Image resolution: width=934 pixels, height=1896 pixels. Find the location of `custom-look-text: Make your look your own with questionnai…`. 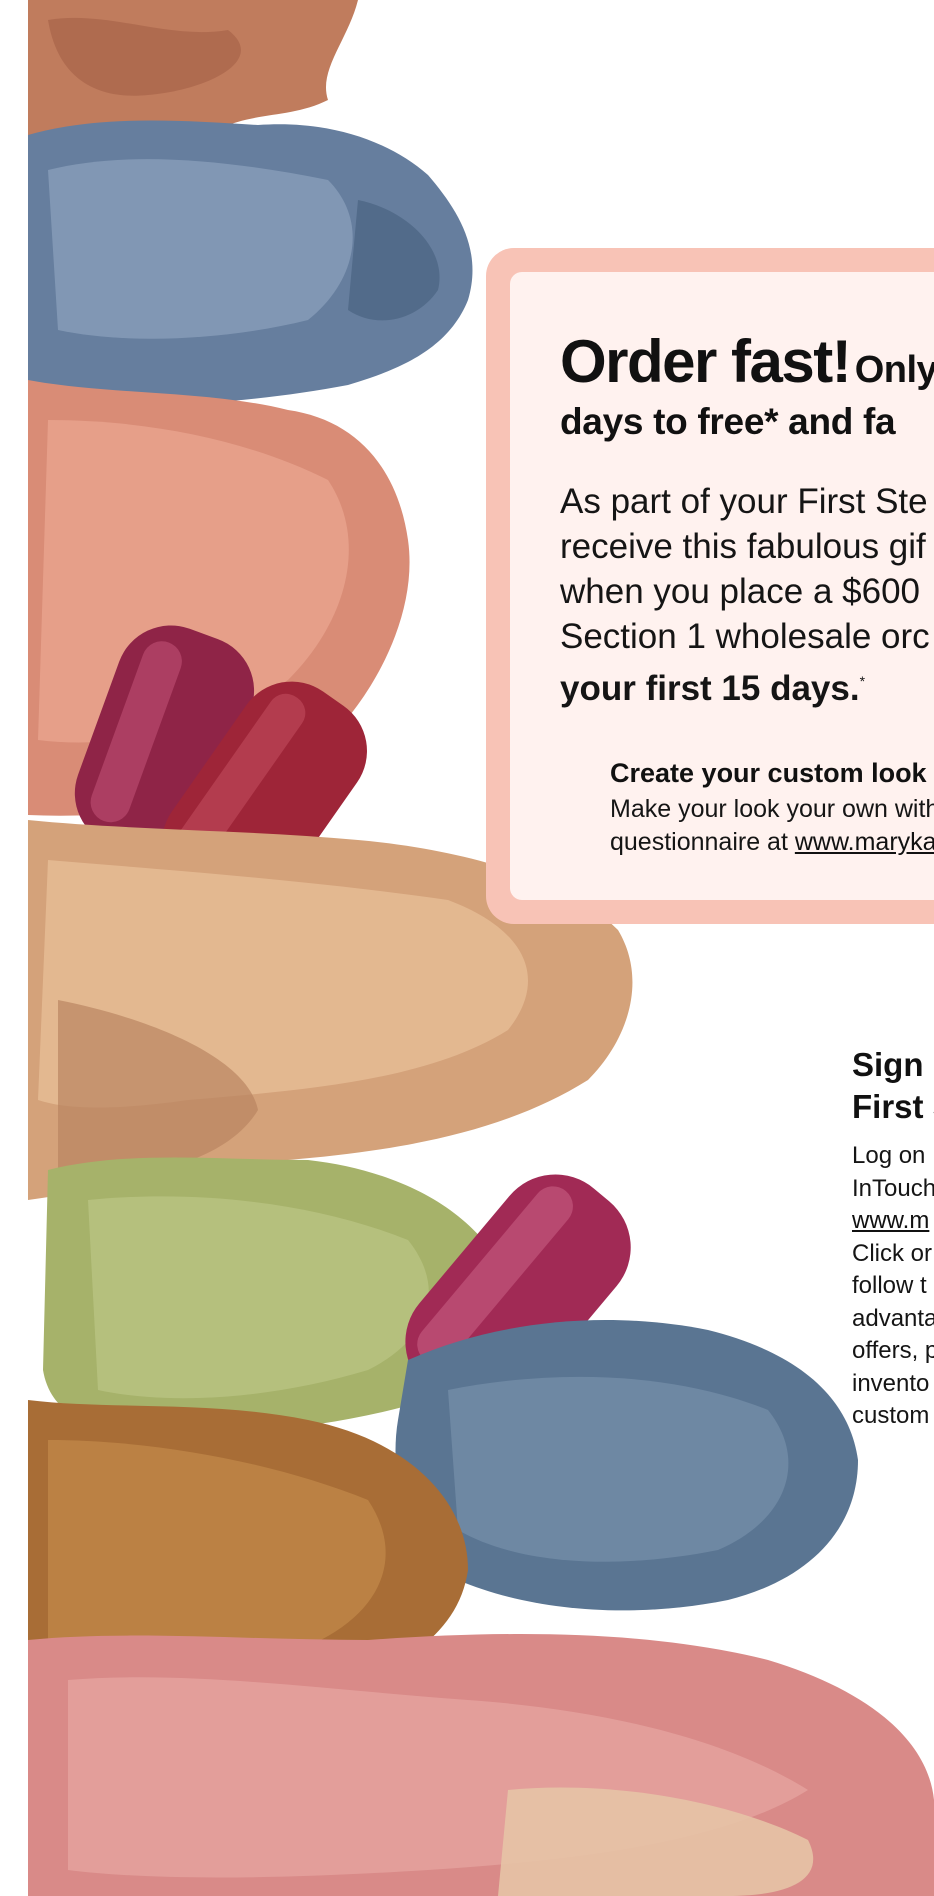

custom-look-text: Make your look your own with questionnai… is located at coordinates (772, 826).